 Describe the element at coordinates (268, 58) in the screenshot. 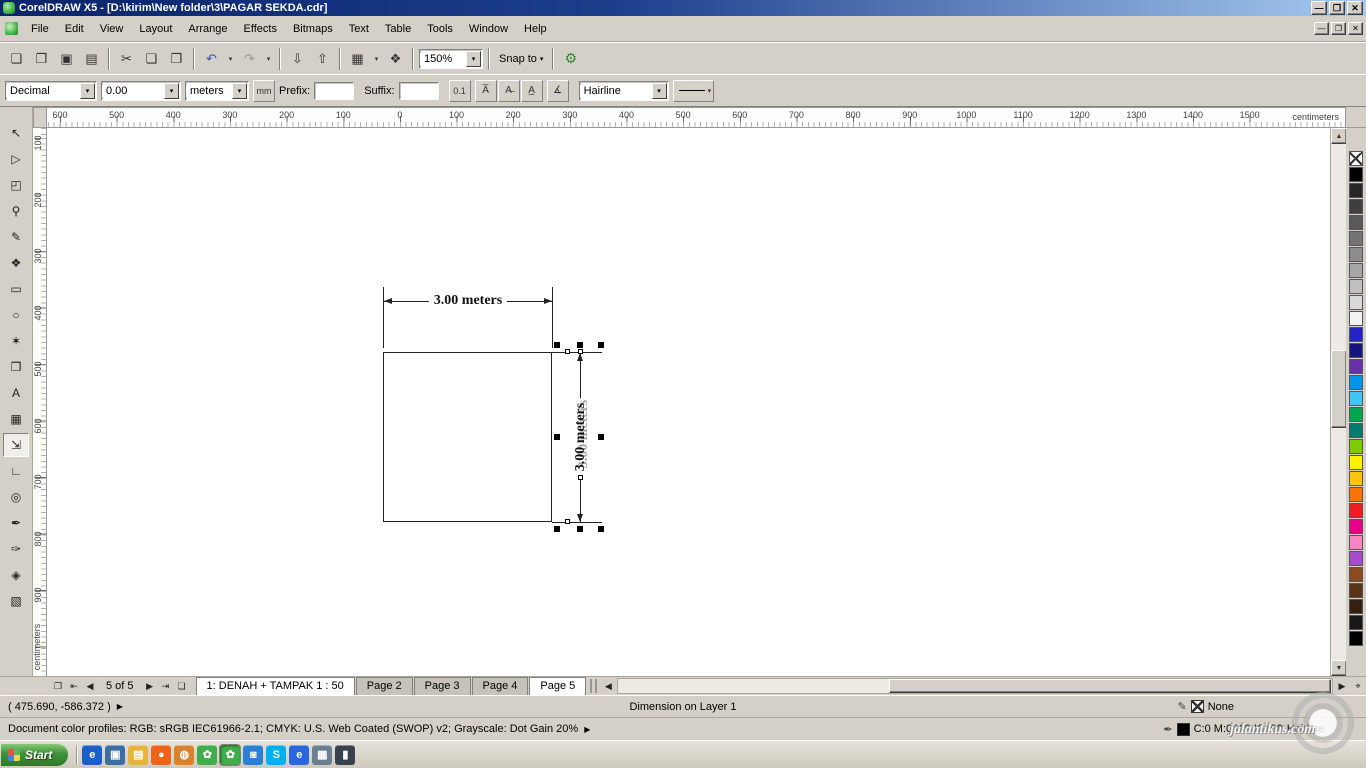

I see `redo-dropdown-arrow: ▾` at that location.